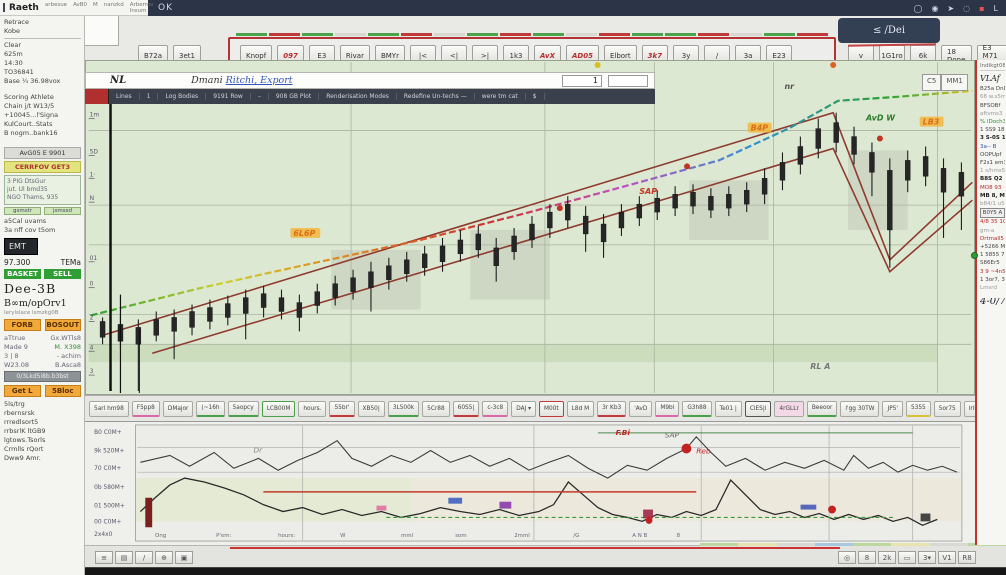 The width and height of the screenshot is (1006, 575). What do you see at coordinates (42, 115) in the screenshot?
I see `sidebar-item: +10045...l'Signa` at bounding box center [42, 115].